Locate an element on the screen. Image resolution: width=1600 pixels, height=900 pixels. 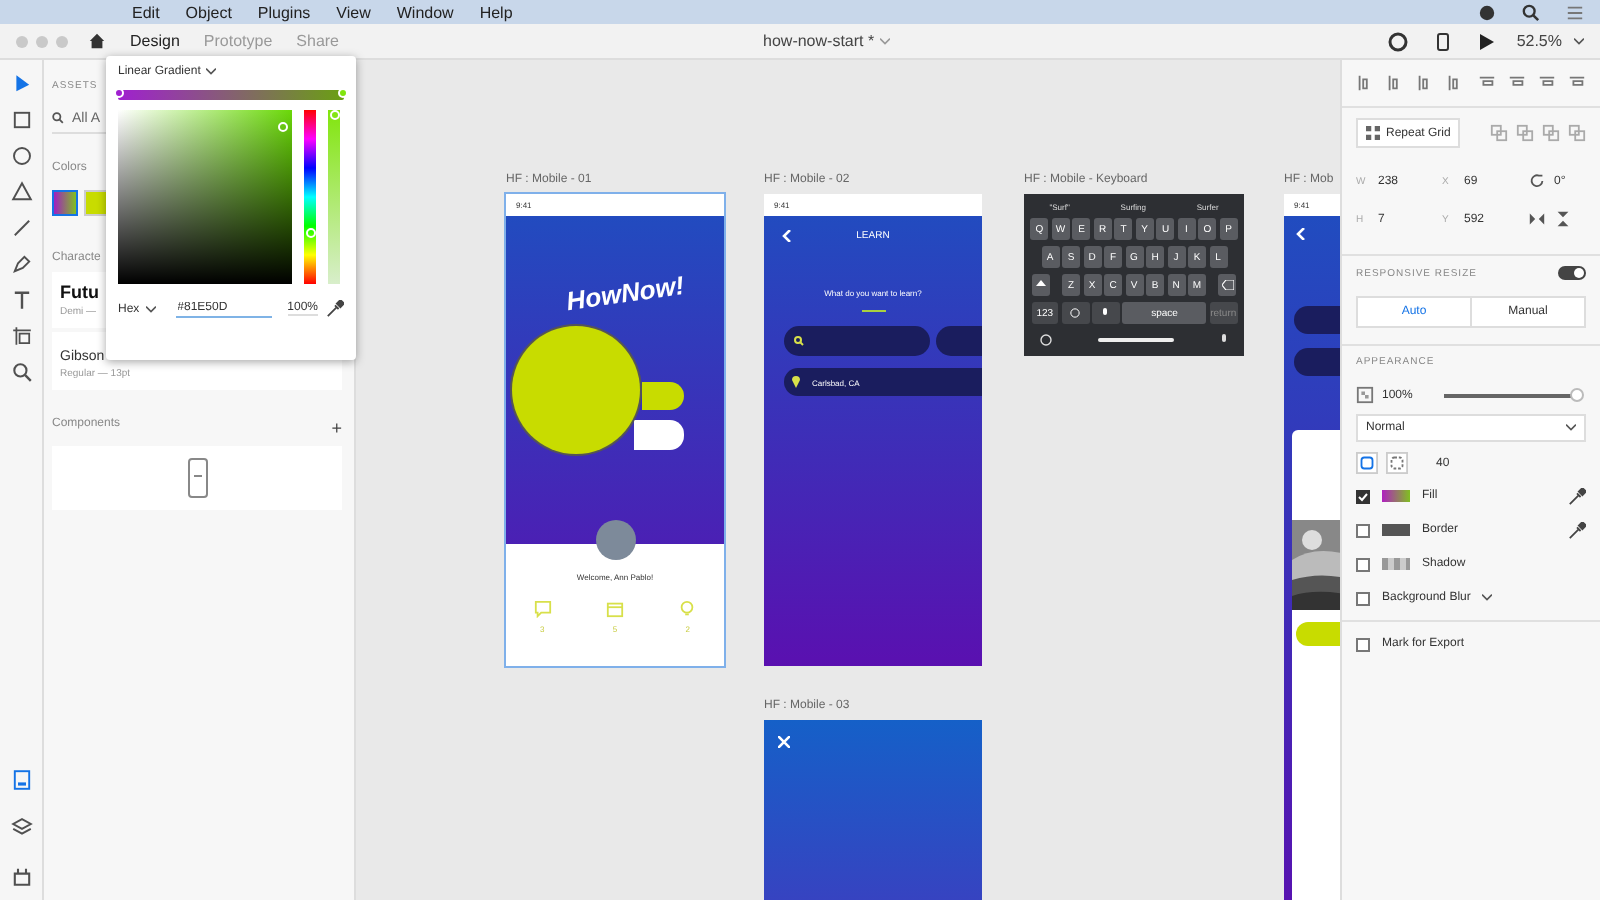
rotate-icon is located at coordinates (1537, 181).